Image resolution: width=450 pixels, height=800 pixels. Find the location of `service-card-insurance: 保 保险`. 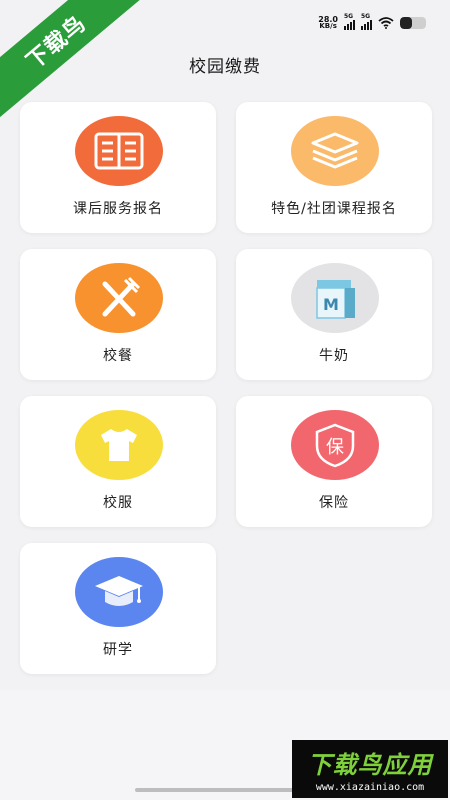

service-card-insurance: 保 保险 is located at coordinates (334, 461).